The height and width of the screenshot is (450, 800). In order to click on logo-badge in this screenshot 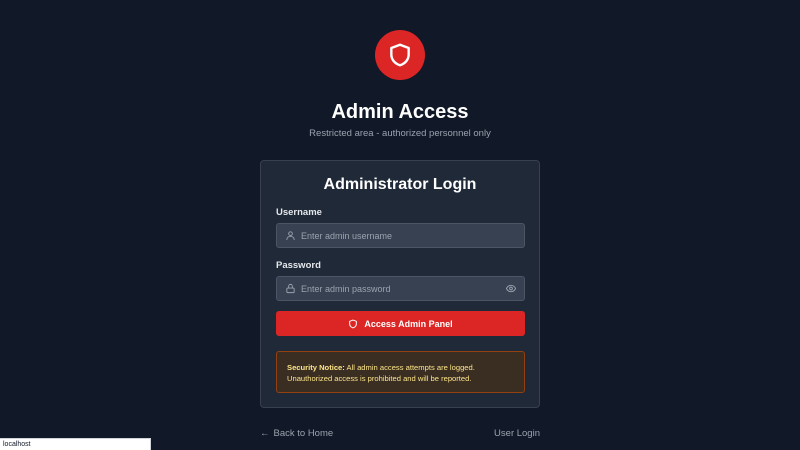, I will do `click(400, 55)`.